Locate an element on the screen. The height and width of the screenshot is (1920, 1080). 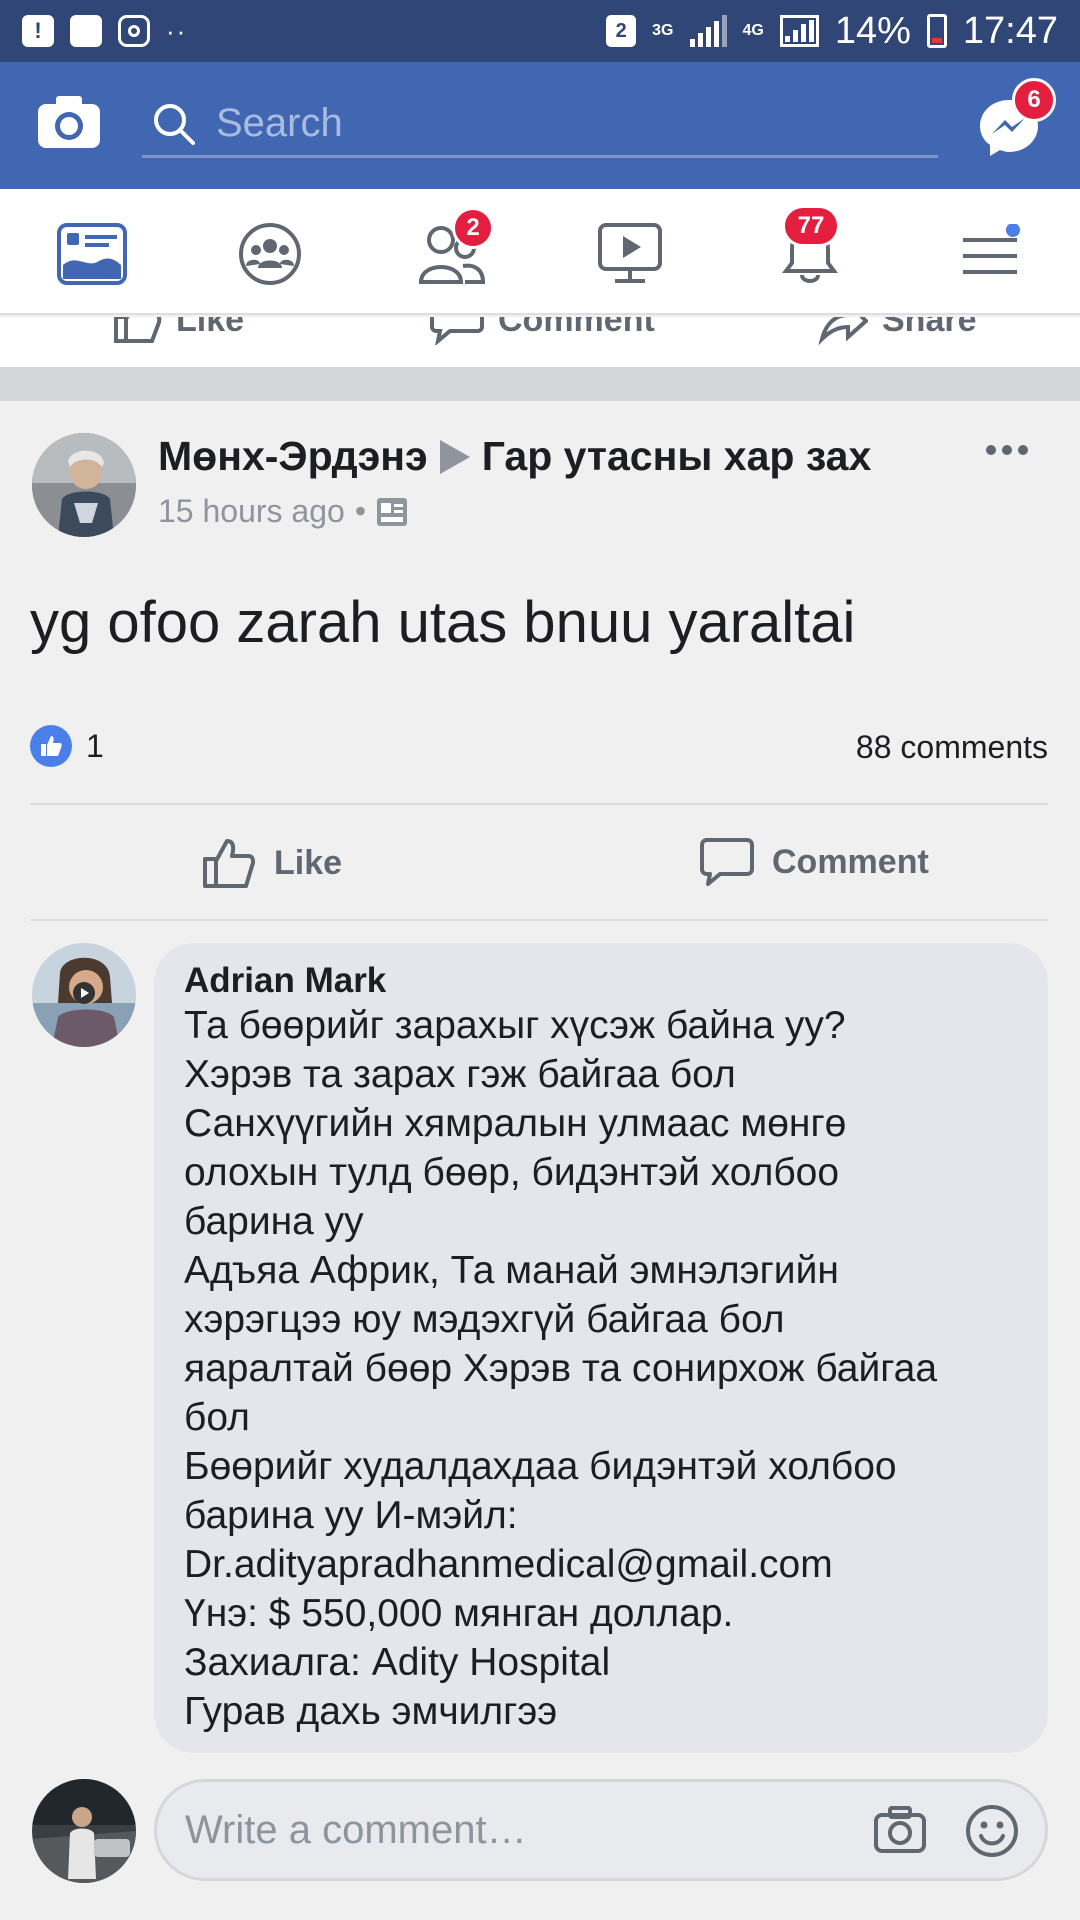
commenter-photo is located at coordinates (84, 995).